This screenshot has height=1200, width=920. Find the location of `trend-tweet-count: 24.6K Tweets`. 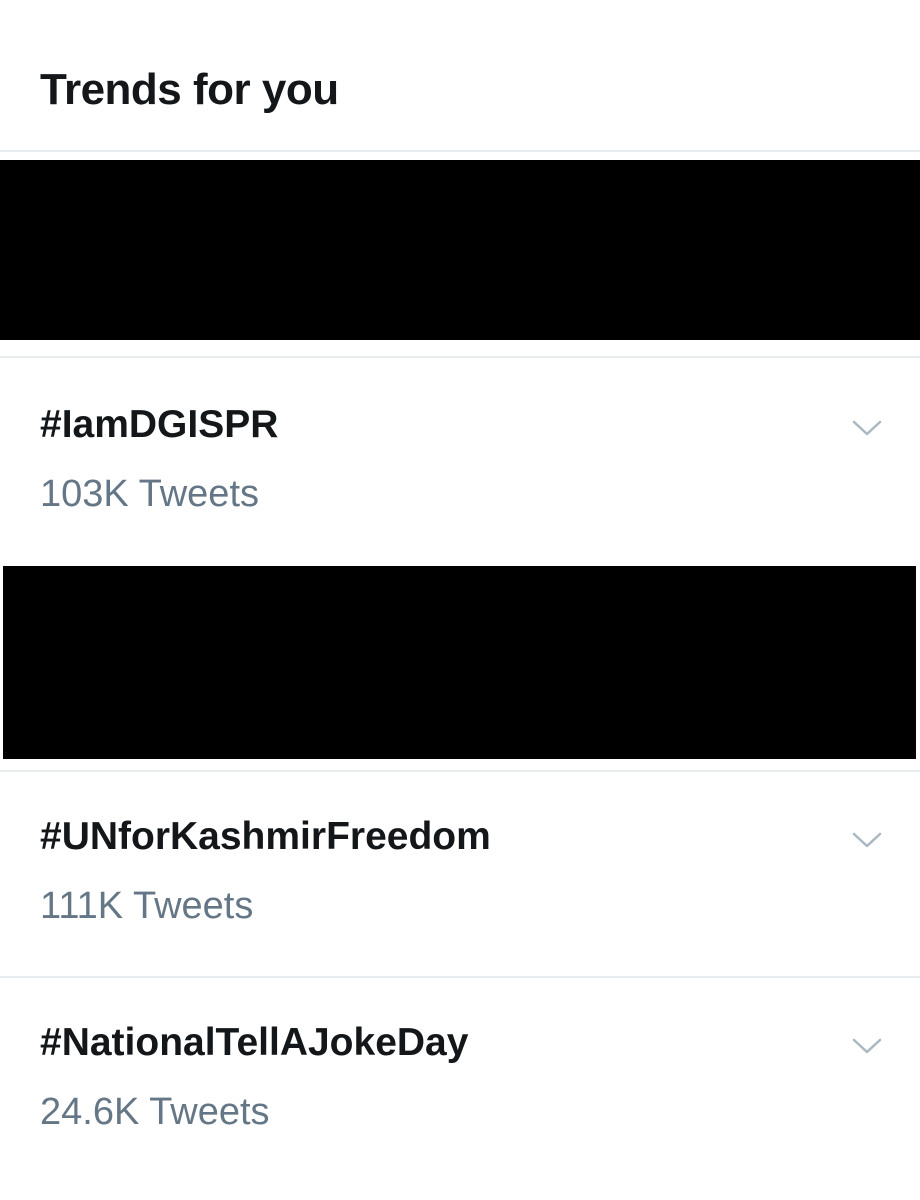

trend-tweet-count: 24.6K Tweets is located at coordinates (155, 1112).